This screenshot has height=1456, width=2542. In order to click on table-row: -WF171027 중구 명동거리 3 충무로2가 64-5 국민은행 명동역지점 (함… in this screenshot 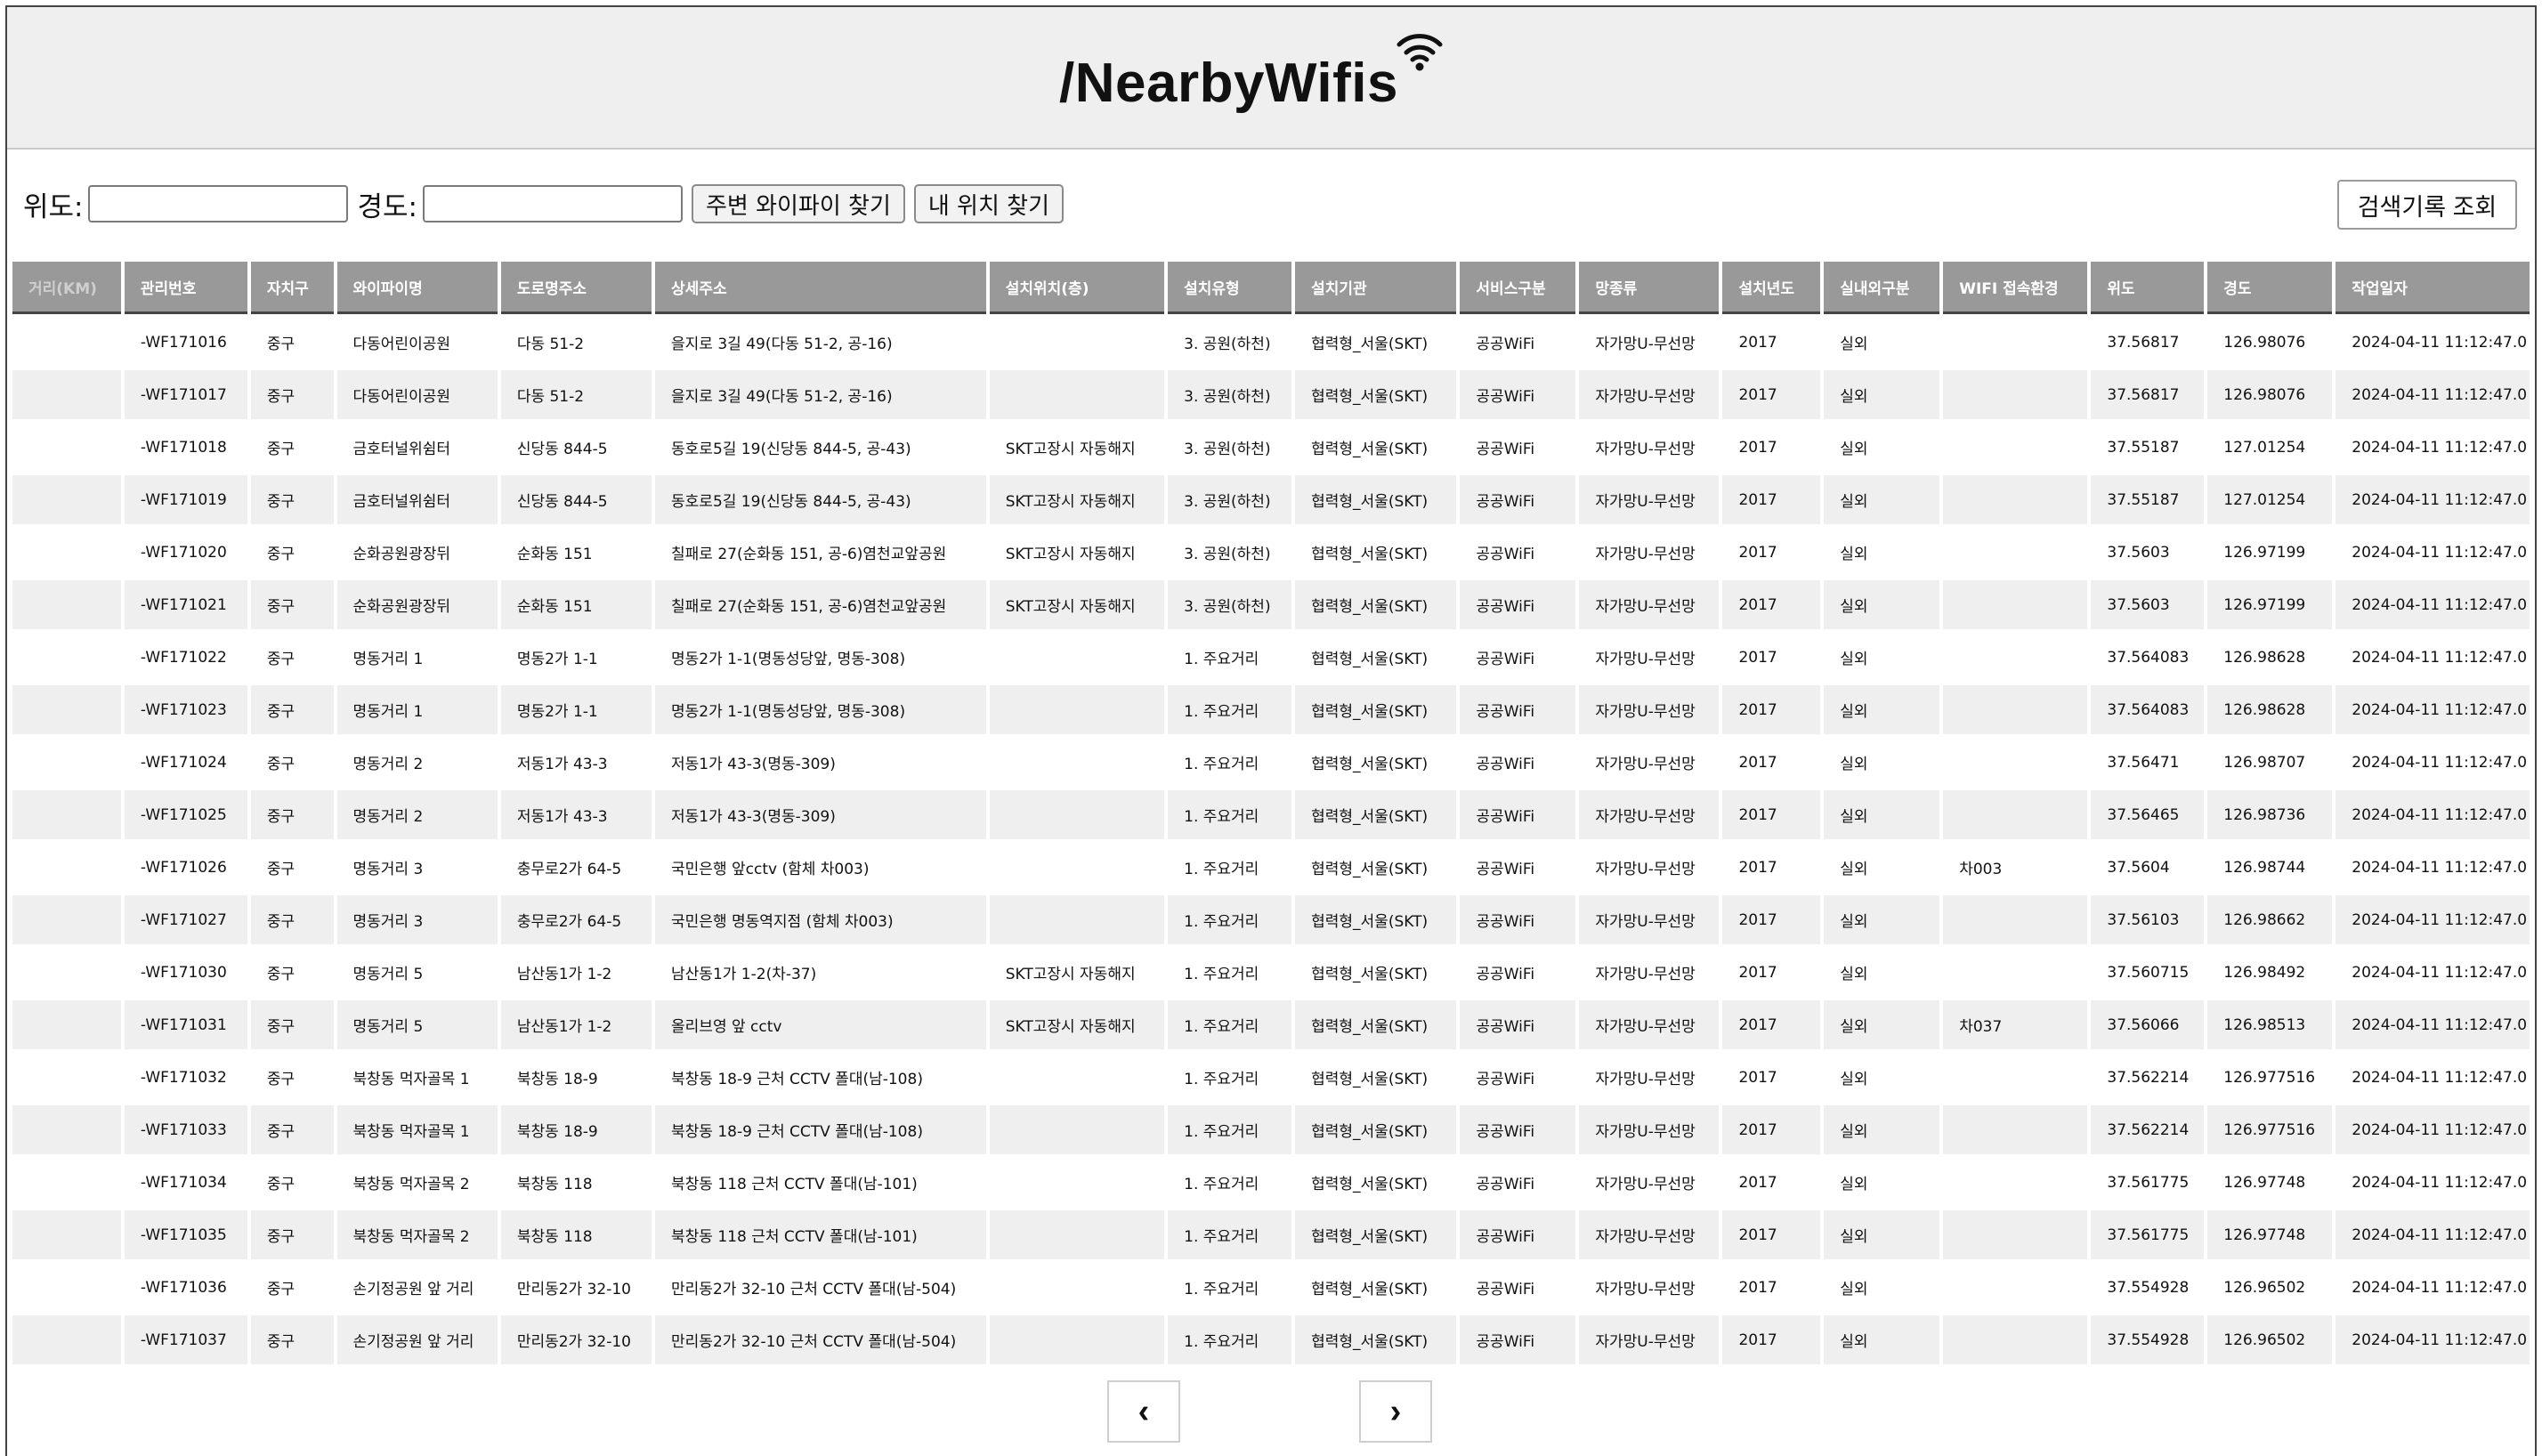, I will do `click(1271, 919)`.